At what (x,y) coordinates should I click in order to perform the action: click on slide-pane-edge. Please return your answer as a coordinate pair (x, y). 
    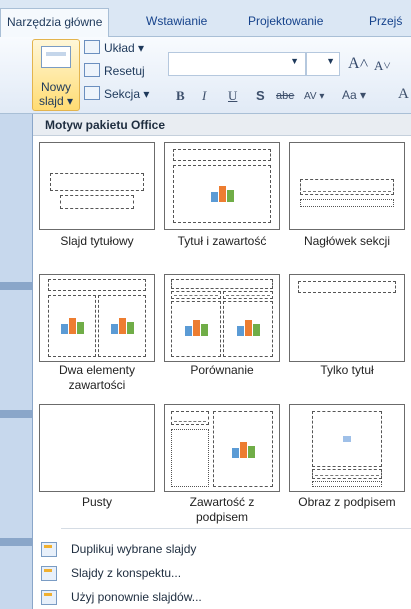
    Looking at the image, I should click on (16, 361).